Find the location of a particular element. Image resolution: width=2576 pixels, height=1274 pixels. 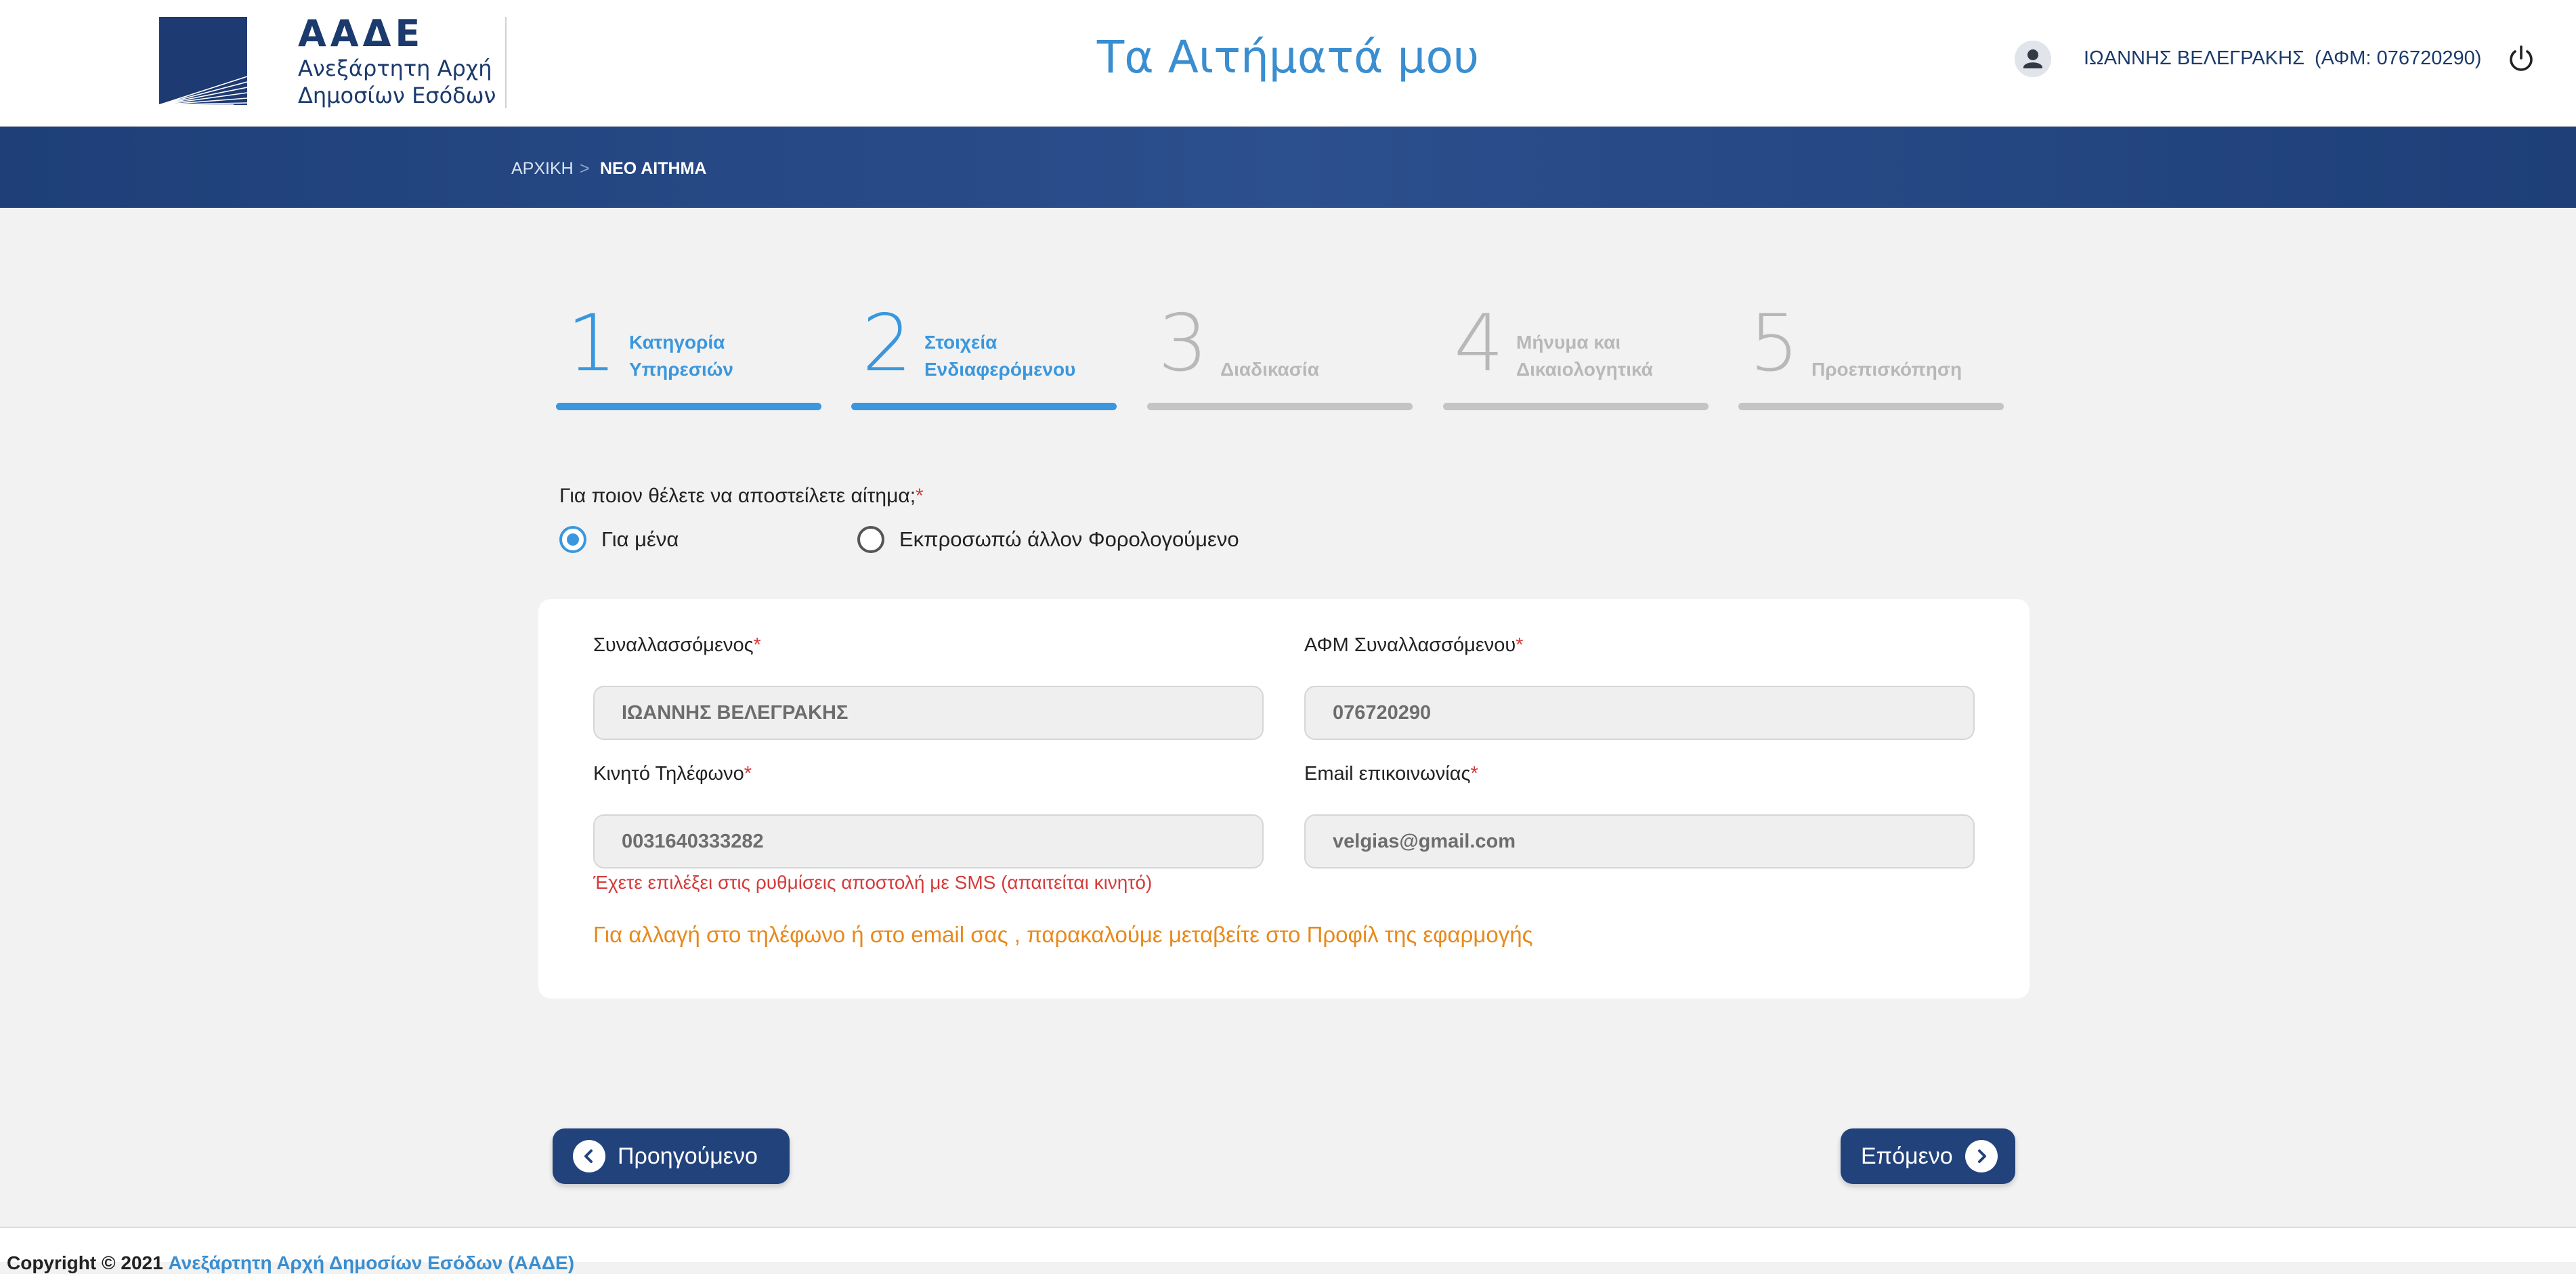

afm-field-label: ΑΦΜ Συναλλασσόμενου* is located at coordinates (1414, 645).